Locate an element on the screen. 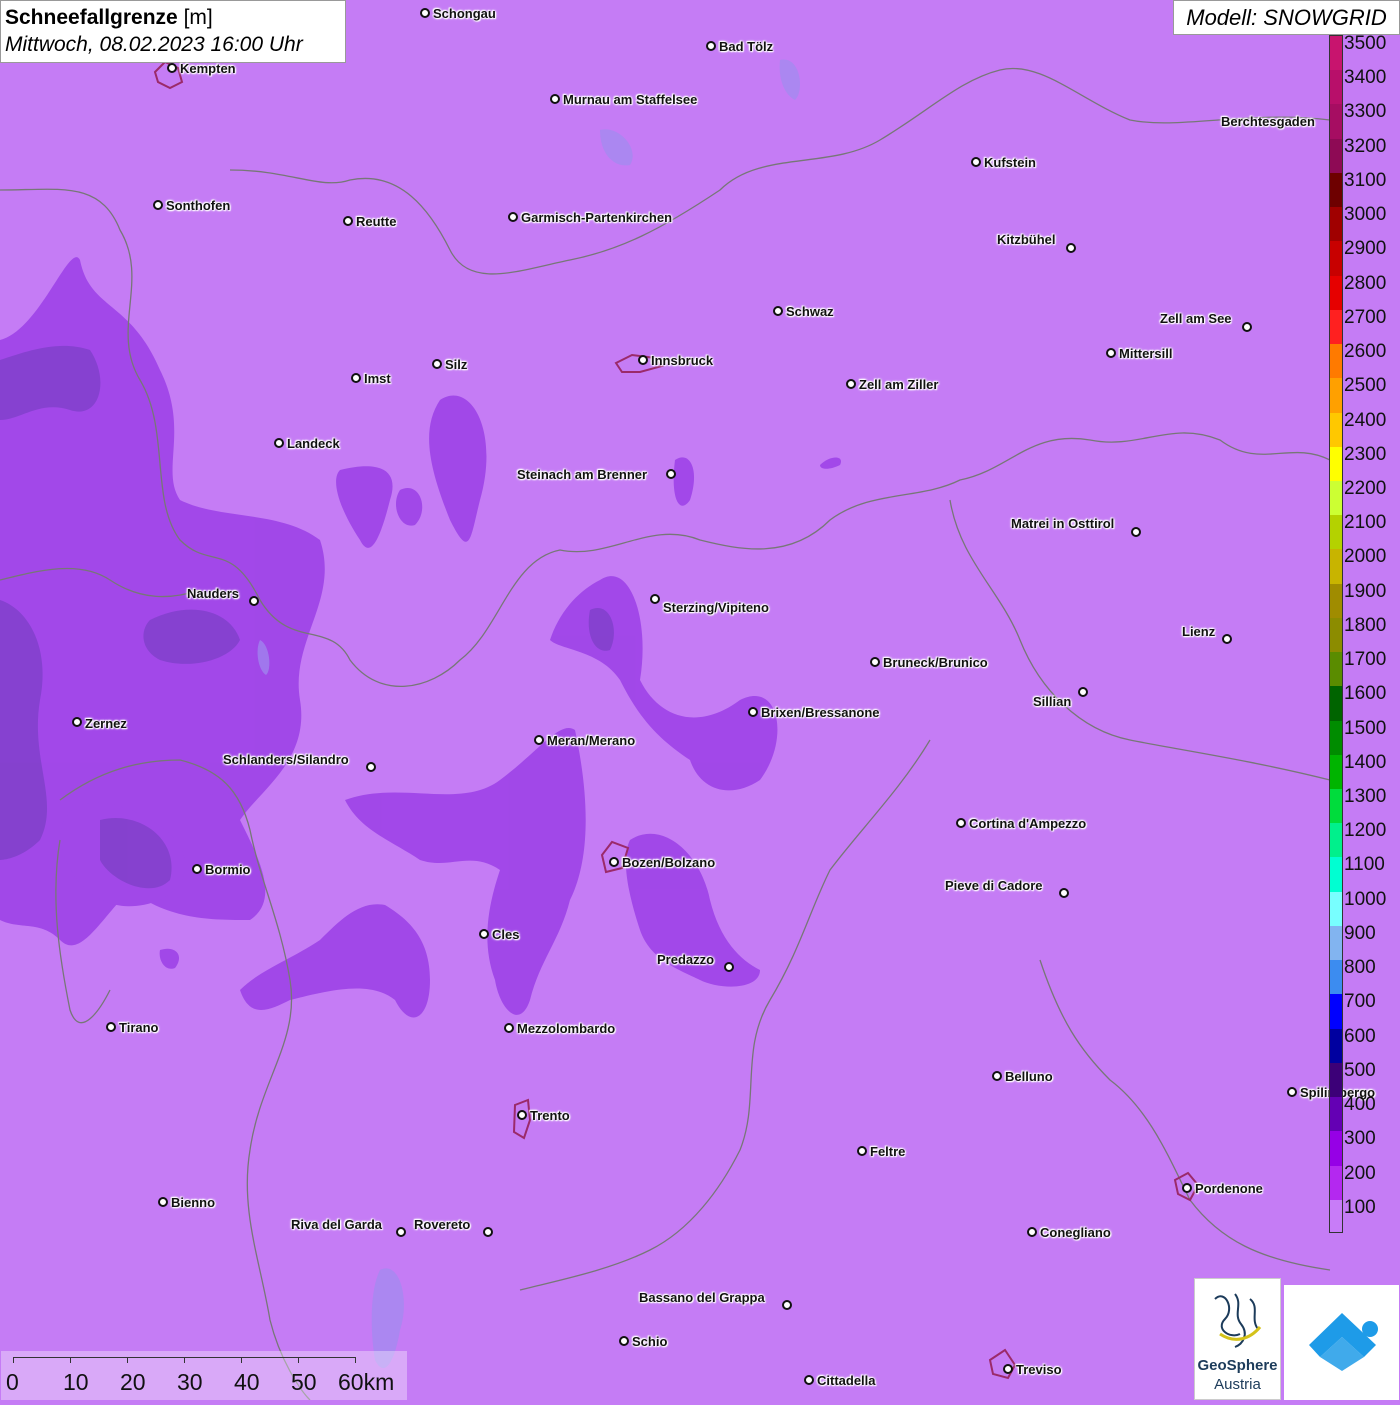 This screenshot has height=1405, width=1400. scale-label: 50 is located at coordinates (304, 1382).